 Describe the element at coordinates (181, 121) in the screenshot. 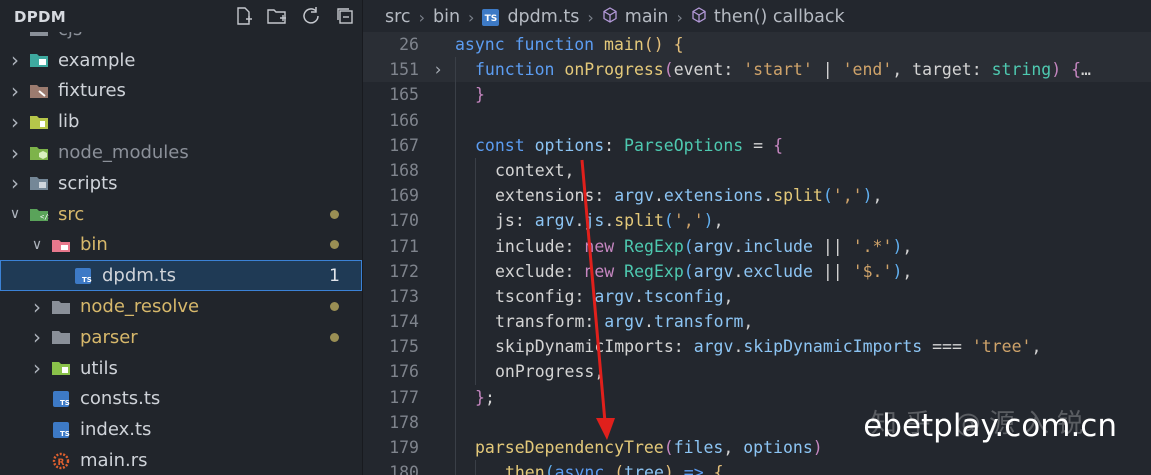

I see `file-tree-item: › lib` at that location.